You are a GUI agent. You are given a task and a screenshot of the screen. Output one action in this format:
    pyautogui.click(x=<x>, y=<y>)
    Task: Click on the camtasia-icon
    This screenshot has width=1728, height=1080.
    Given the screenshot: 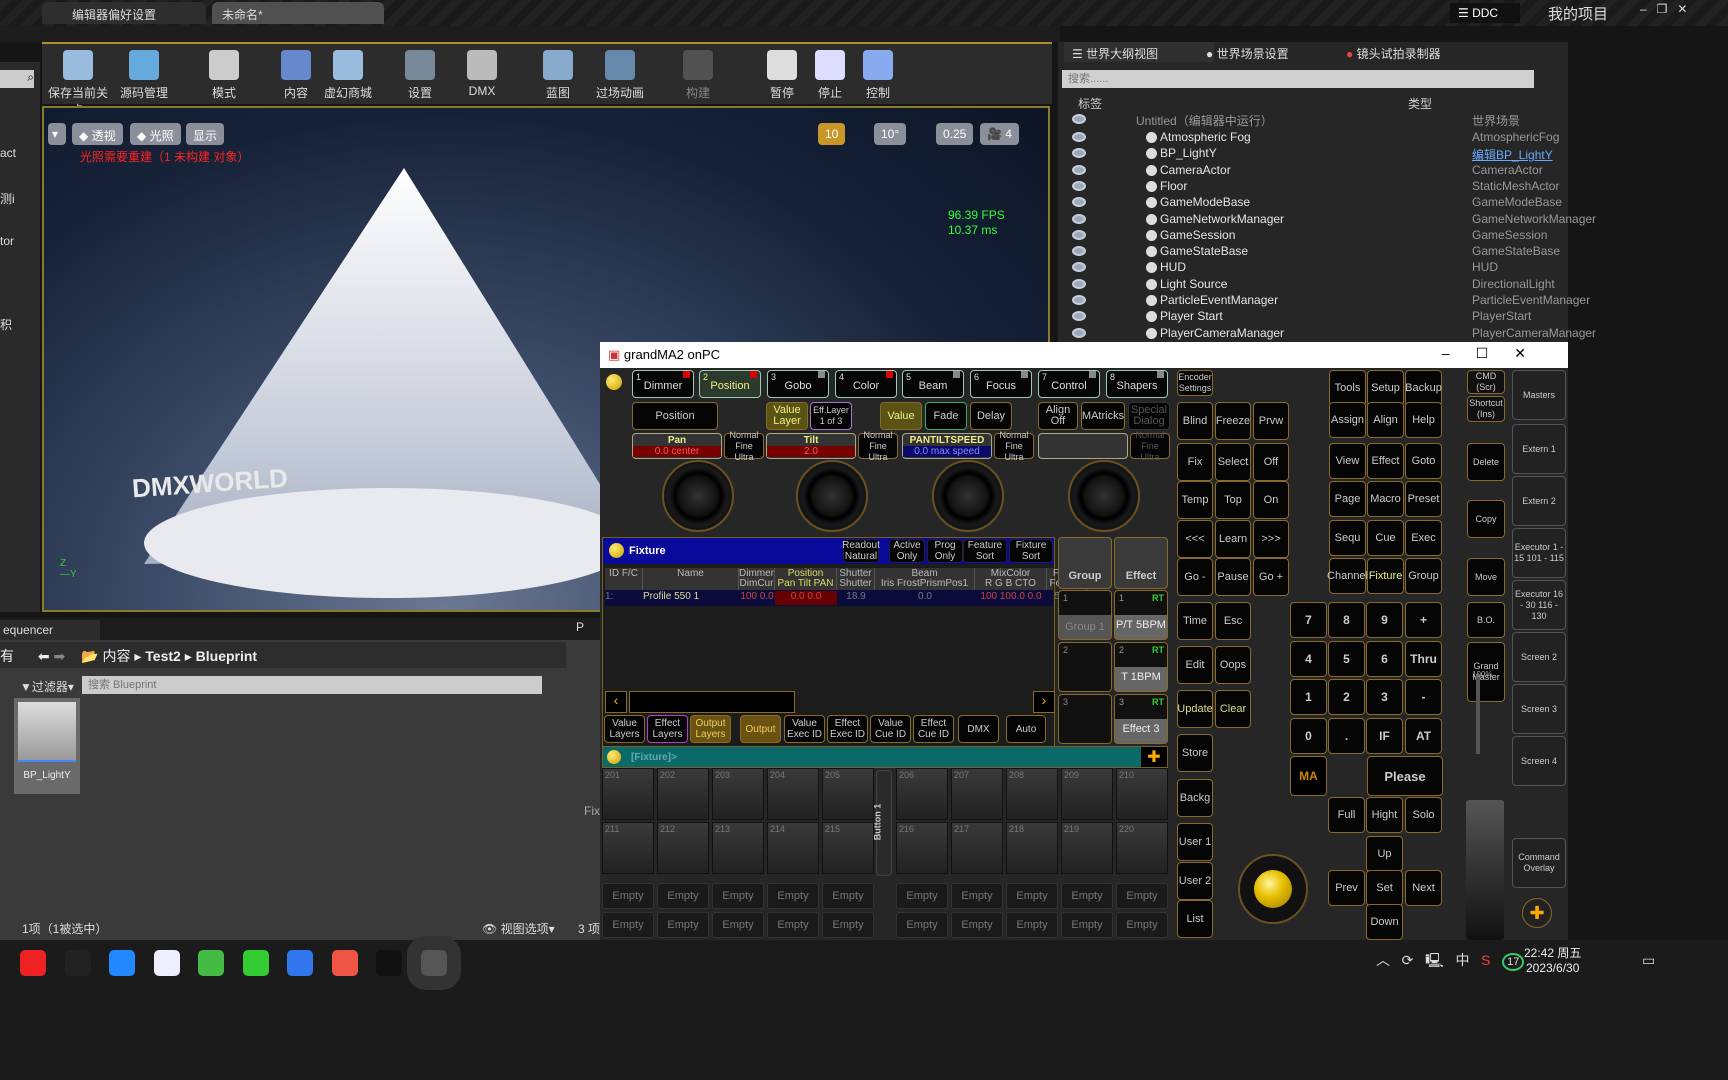 What is the action you would take?
    pyautogui.click(x=344, y=963)
    